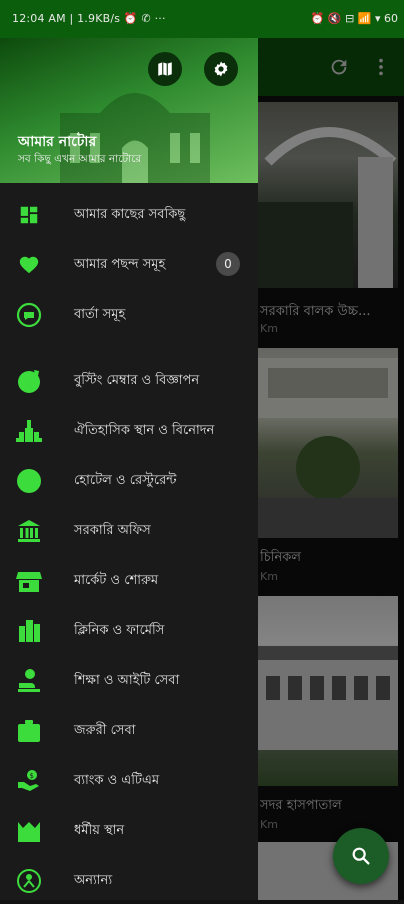 The height and width of the screenshot is (904, 404). I want to click on menu-item-label: ব্যাংক ও এটিএম, so click(117, 780).